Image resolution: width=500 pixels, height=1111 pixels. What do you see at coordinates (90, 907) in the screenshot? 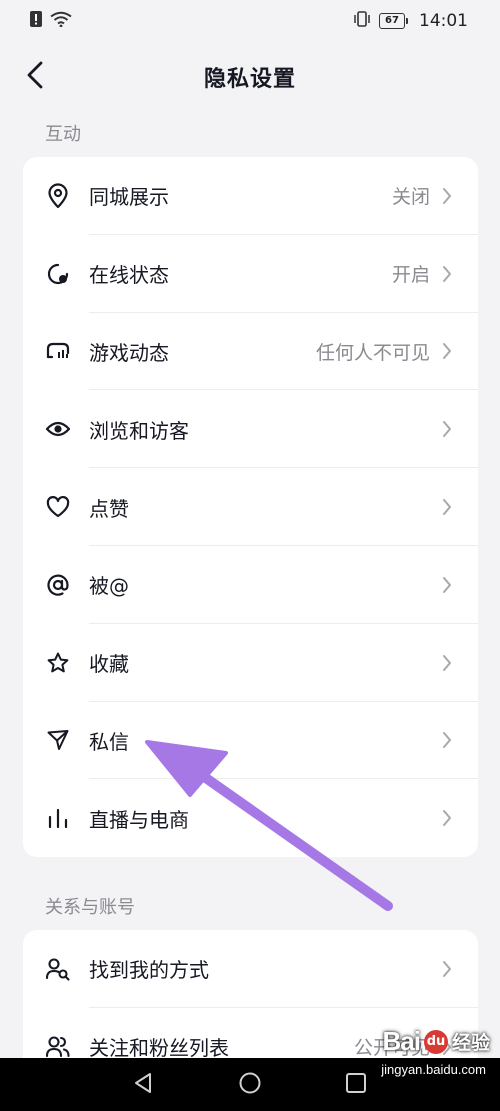
I see `section-title-relationships: 关系与账号` at bounding box center [90, 907].